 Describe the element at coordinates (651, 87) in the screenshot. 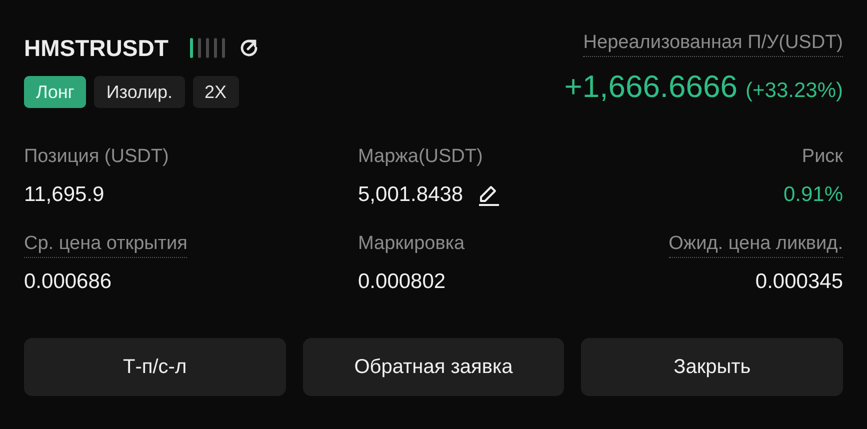

I see `pnl-value: +1,666.6666` at that location.